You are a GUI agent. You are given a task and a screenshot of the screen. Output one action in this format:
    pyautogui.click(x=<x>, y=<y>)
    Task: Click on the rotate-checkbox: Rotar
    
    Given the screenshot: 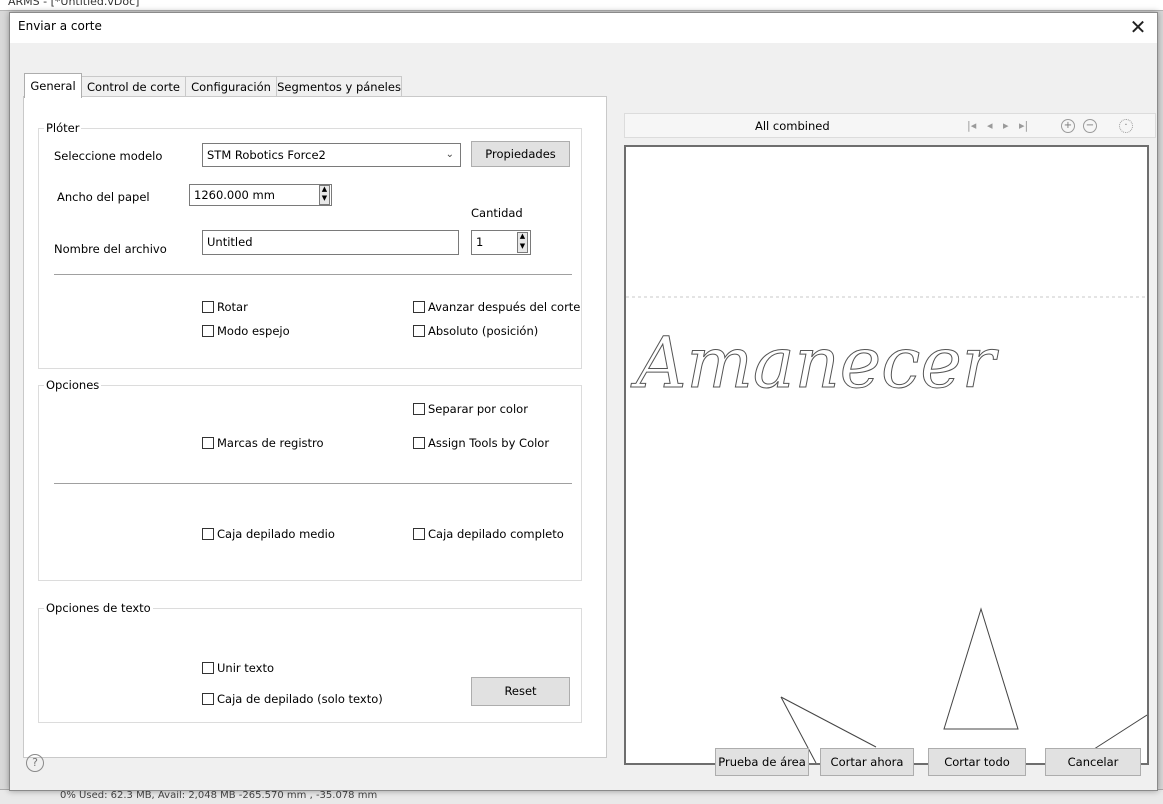 What is the action you would take?
    pyautogui.click(x=225, y=307)
    